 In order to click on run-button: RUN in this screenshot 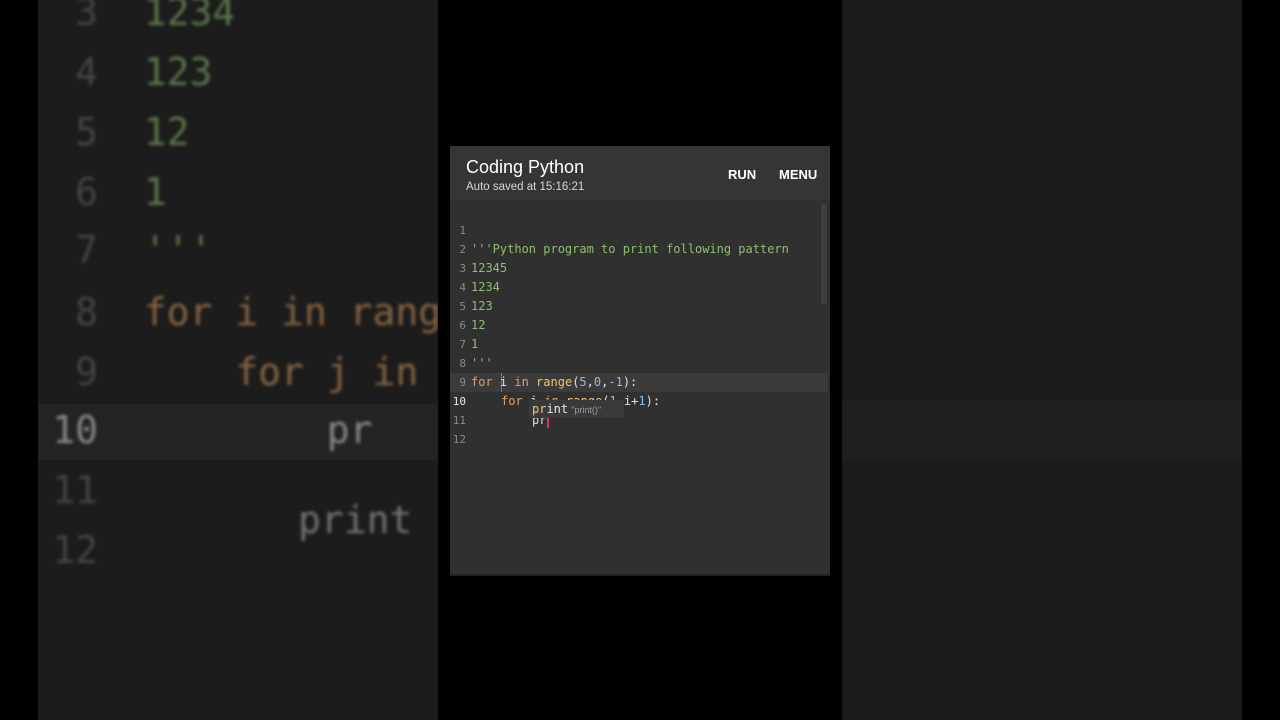, I will do `click(742, 174)`.